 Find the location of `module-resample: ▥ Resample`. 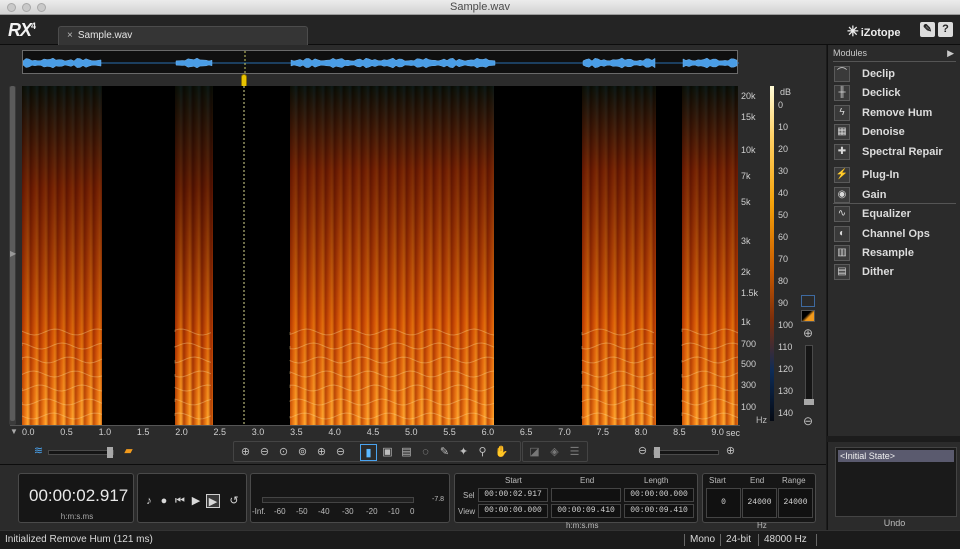

module-resample: ▥ Resample is located at coordinates (896, 253).